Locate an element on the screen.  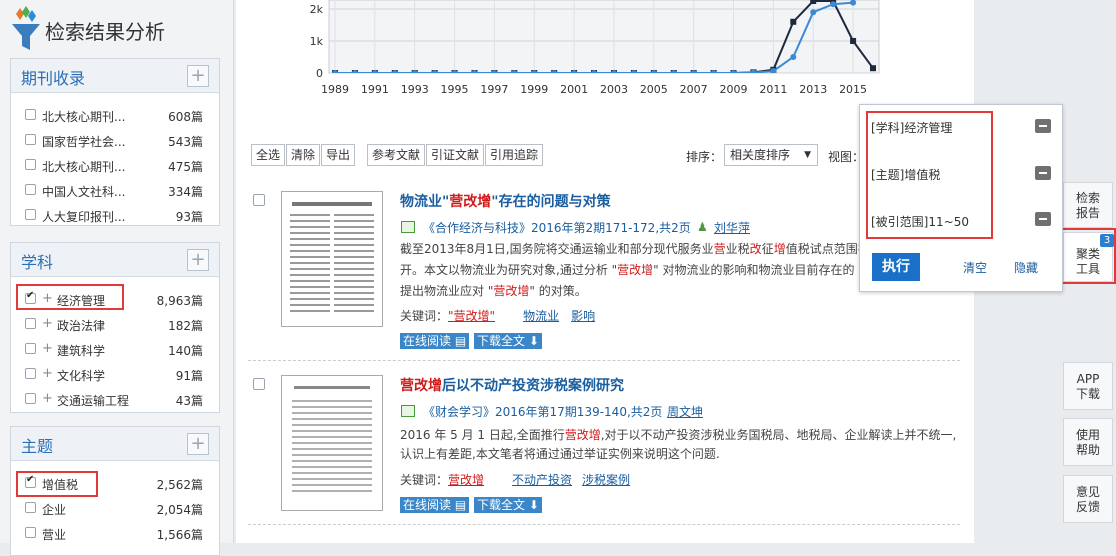
abstract-text: " 的对策。 is located at coordinates (558, 291).